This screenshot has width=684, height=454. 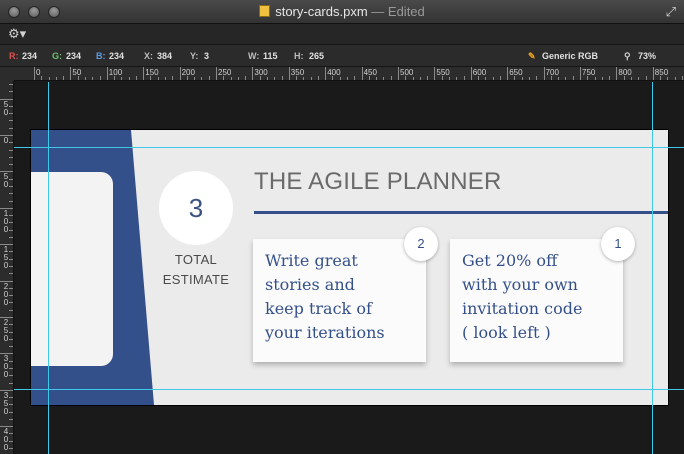 What do you see at coordinates (421, 244) in the screenshot?
I see `story-card-badge: 2` at bounding box center [421, 244].